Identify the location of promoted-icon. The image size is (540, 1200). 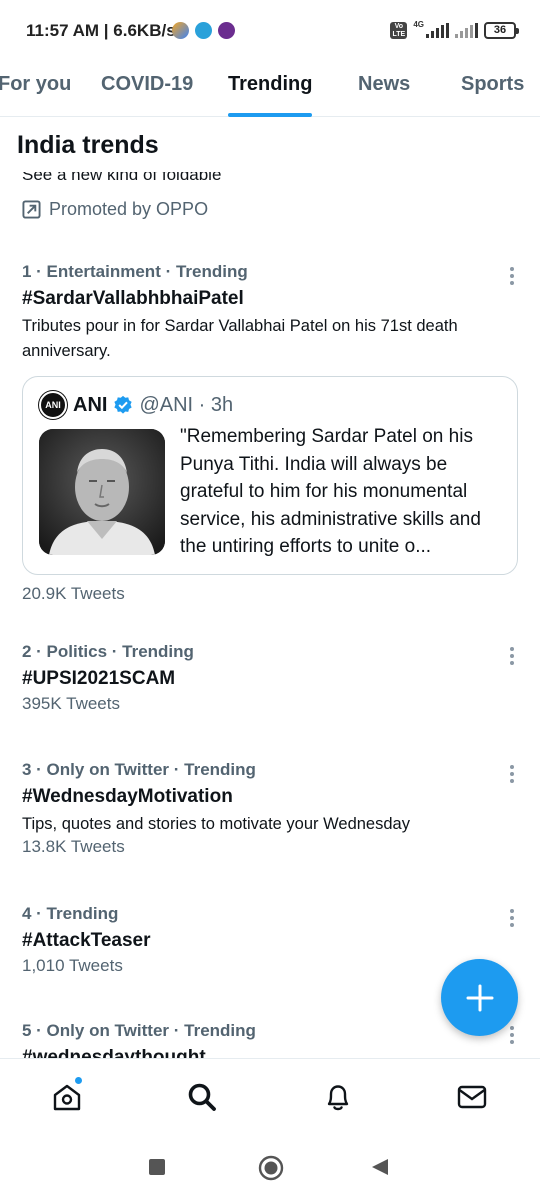
(31, 209).